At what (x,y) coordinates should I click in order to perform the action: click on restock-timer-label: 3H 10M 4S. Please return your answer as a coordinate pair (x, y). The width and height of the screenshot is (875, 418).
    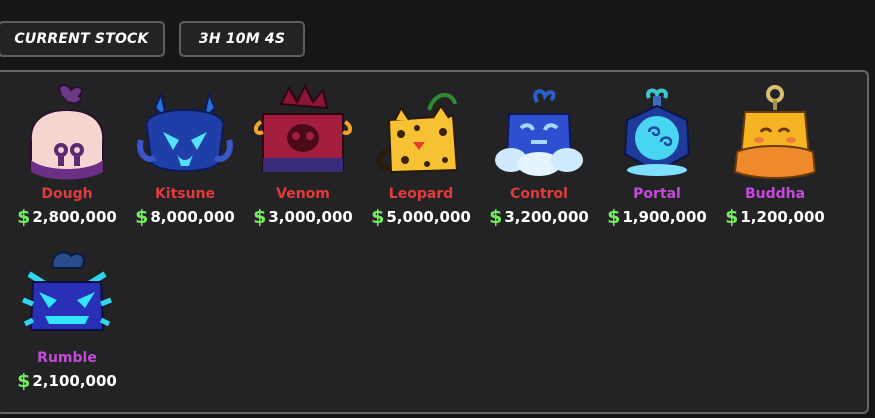
    Looking at the image, I should click on (242, 39).